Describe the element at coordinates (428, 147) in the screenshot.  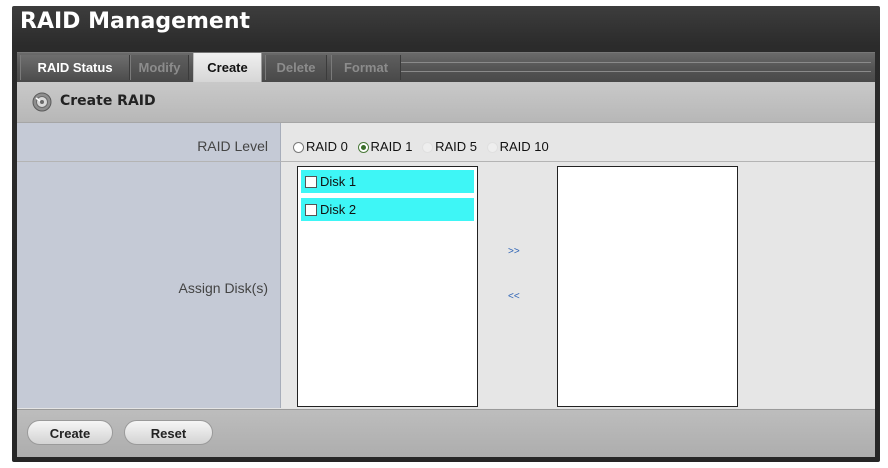
I see `radio-raid-5-circle` at that location.